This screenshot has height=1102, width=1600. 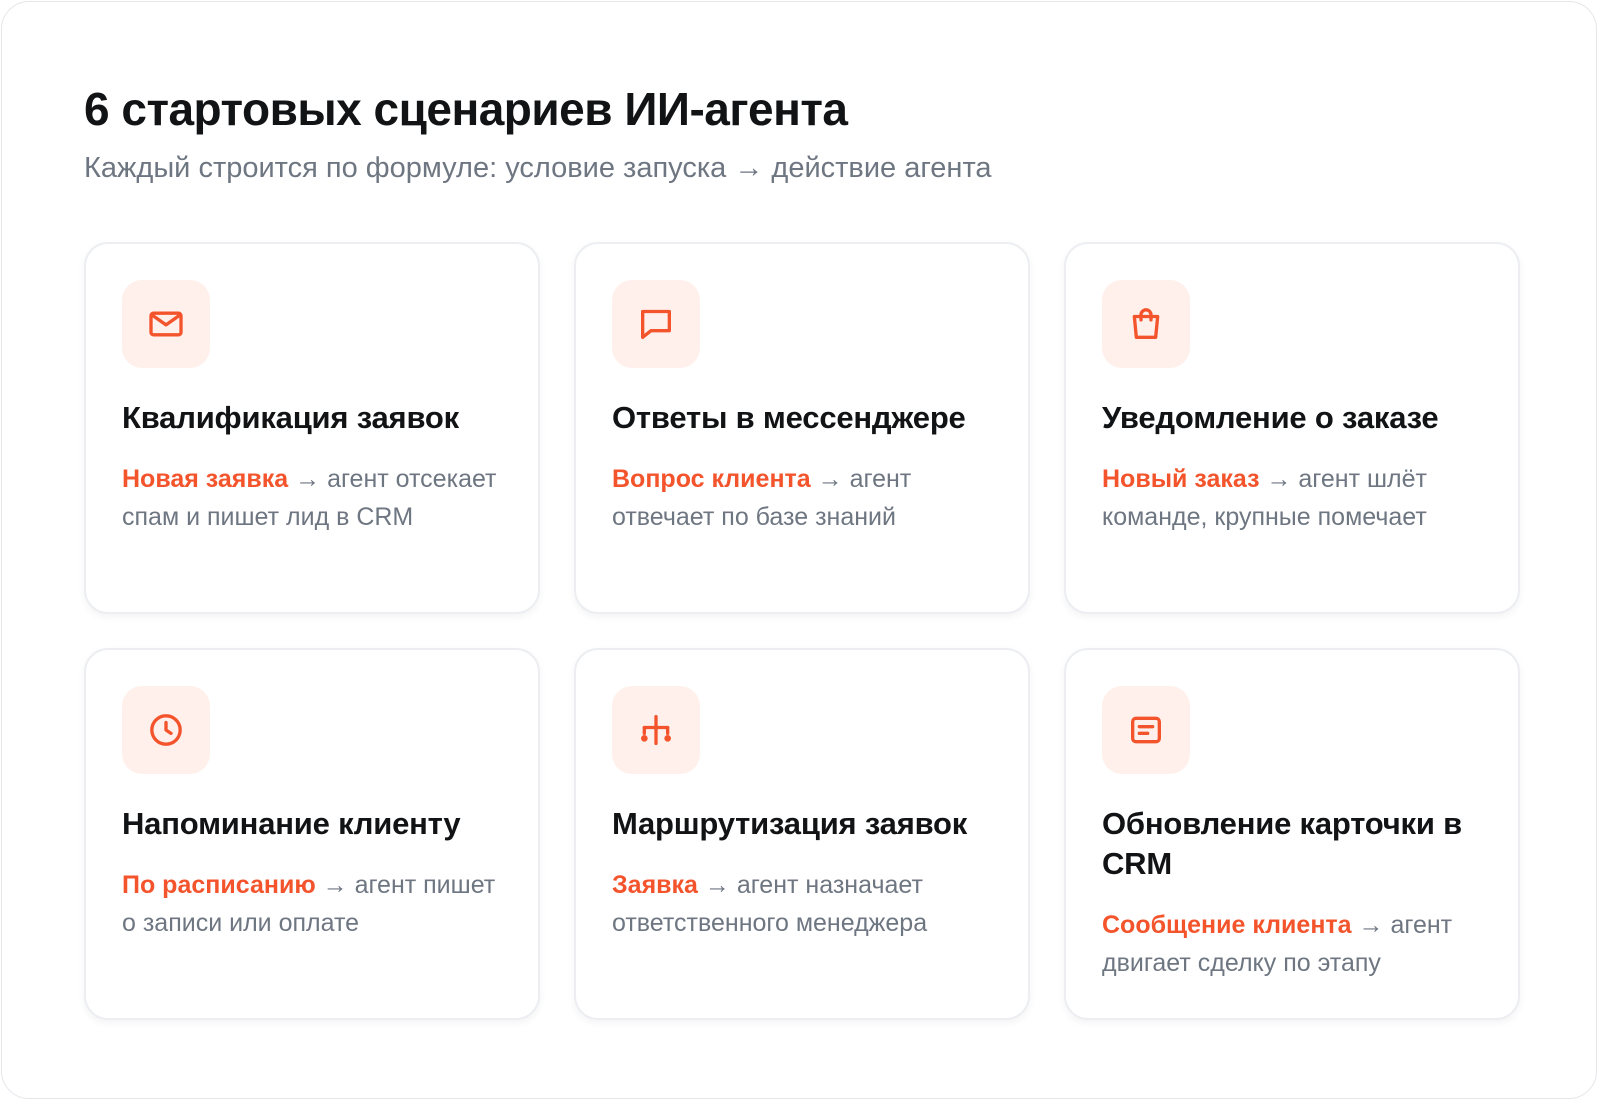 What do you see at coordinates (1181, 479) in the screenshot?
I see `scenario-trigger: Новый заказ` at bounding box center [1181, 479].